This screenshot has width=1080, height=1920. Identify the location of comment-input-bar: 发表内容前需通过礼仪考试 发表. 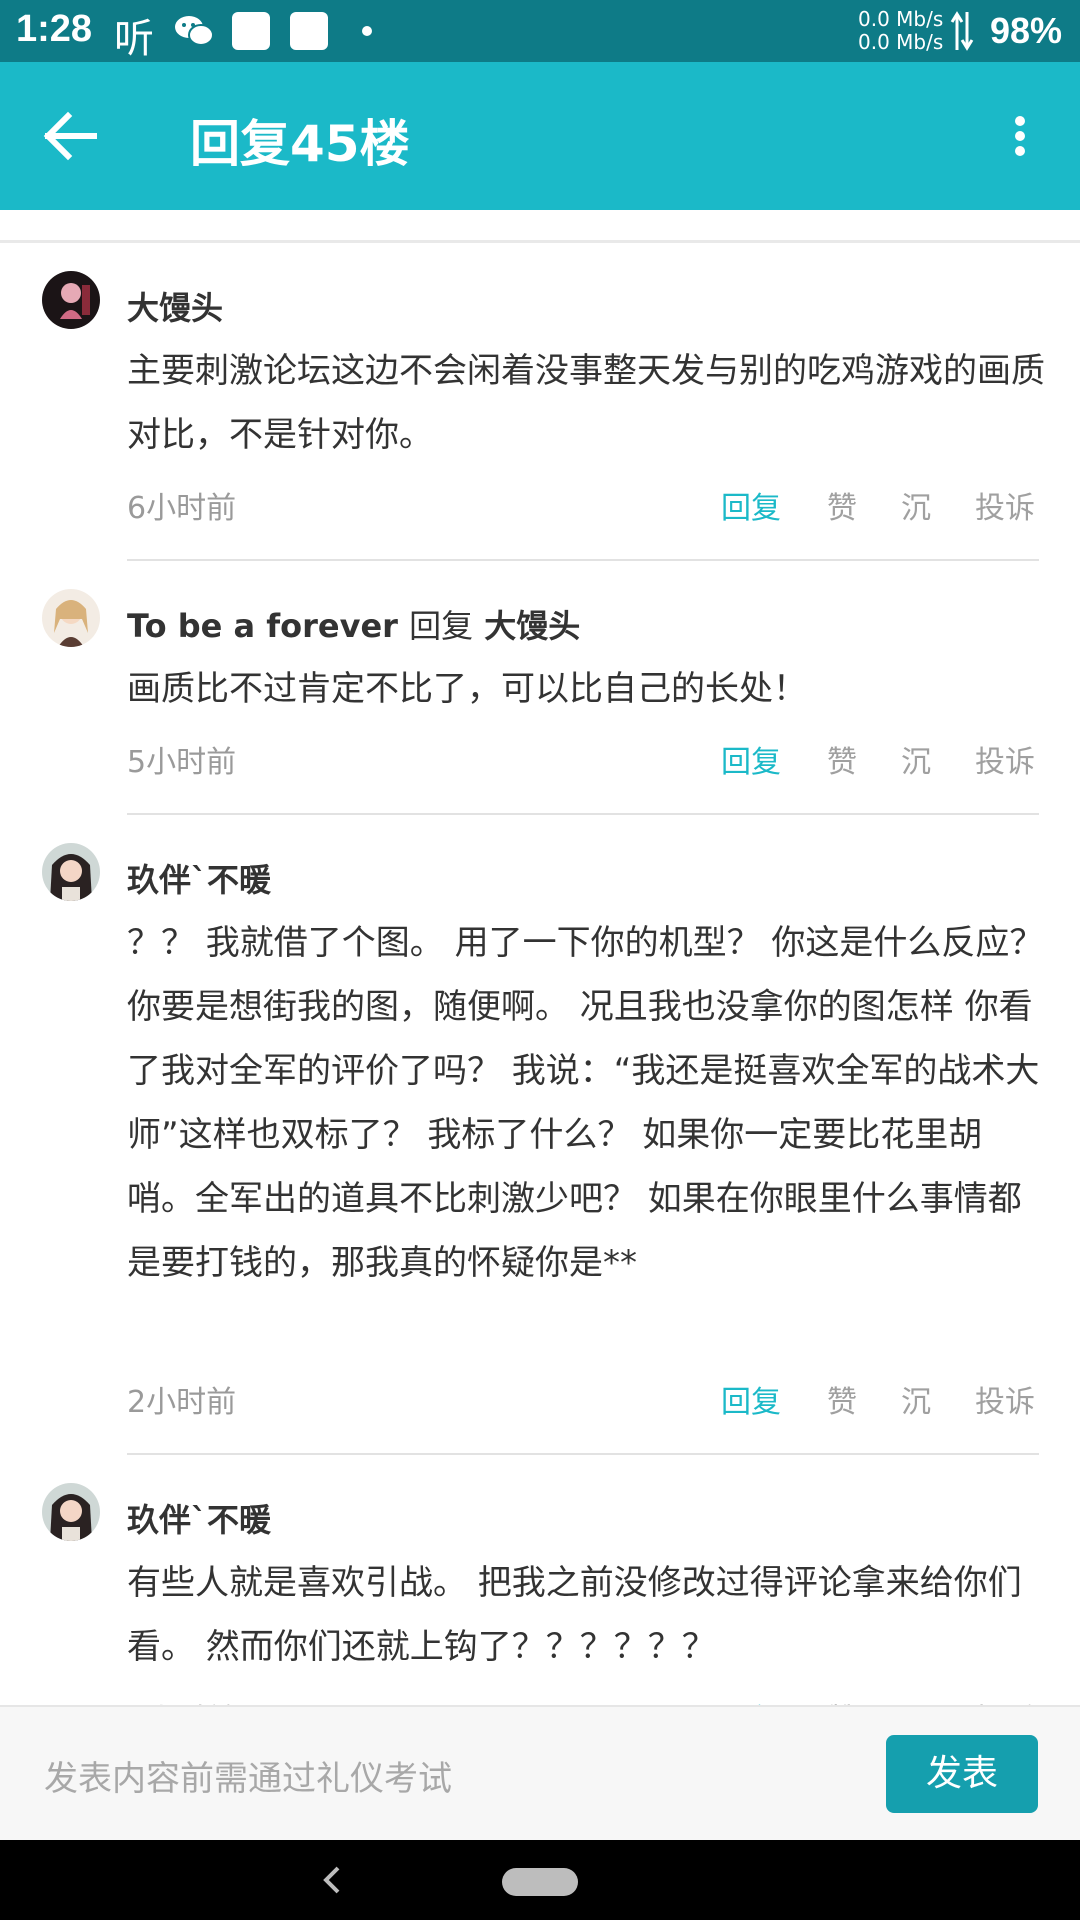
(540, 1773).